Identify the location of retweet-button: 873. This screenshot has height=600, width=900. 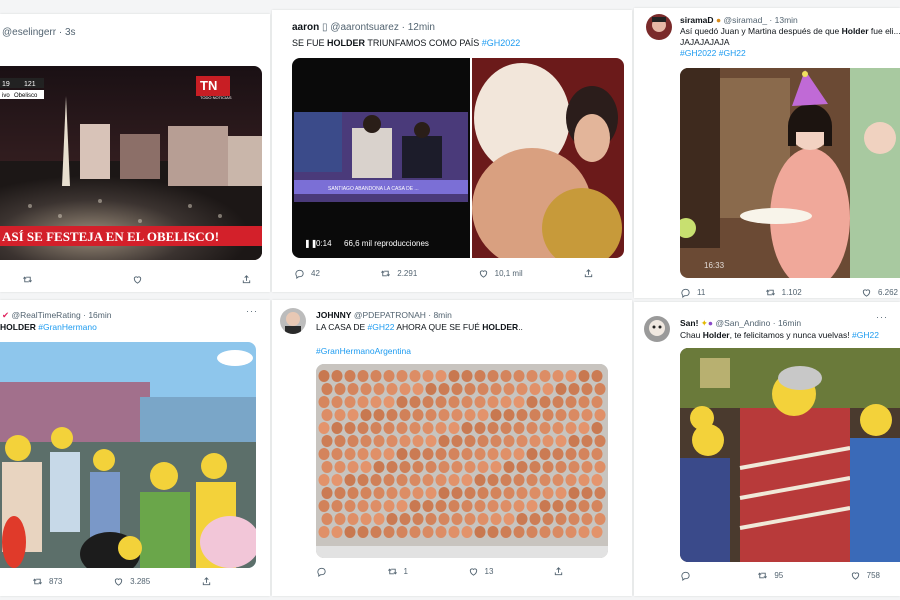
(47, 581).